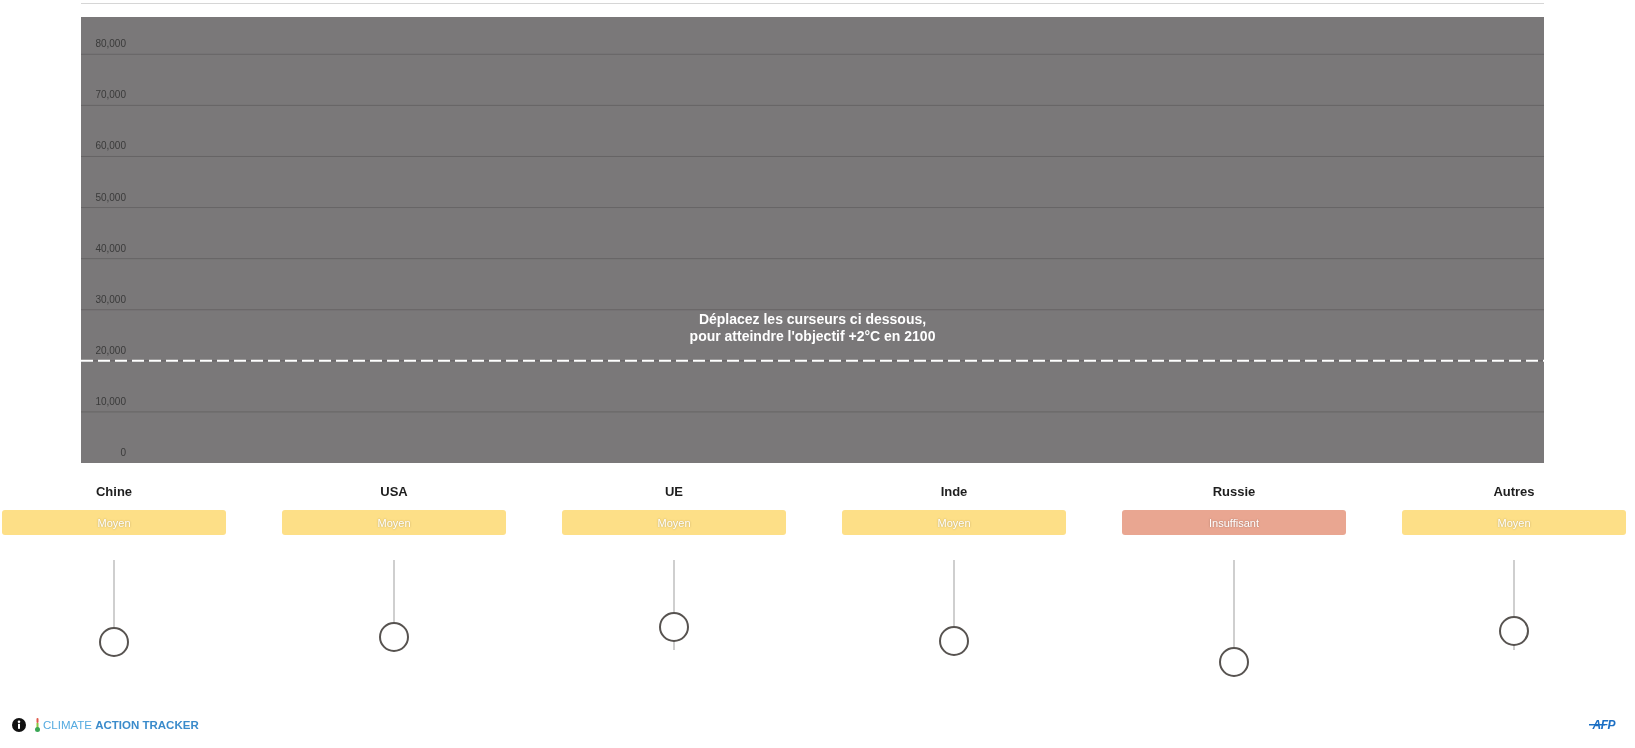 The height and width of the screenshot is (748, 1635). Describe the element at coordinates (674, 492) in the screenshot. I see `country-name: UE` at that location.